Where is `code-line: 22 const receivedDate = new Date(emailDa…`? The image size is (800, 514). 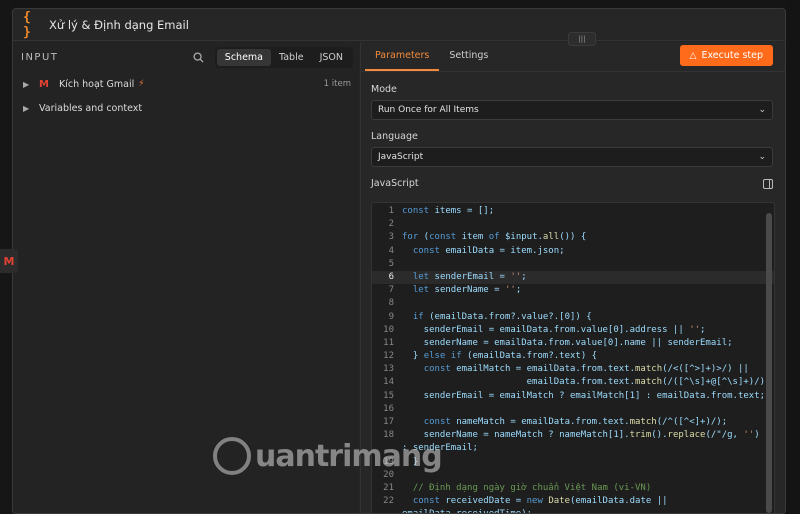 code-line: 22 const receivedDate = new Date(emailDa… is located at coordinates (573, 501).